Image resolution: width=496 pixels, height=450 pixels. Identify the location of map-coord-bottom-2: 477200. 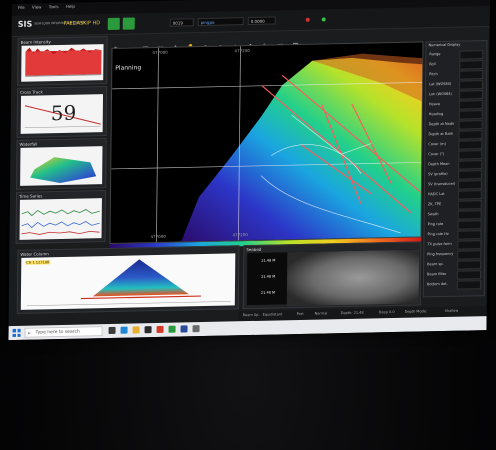
(240, 235).